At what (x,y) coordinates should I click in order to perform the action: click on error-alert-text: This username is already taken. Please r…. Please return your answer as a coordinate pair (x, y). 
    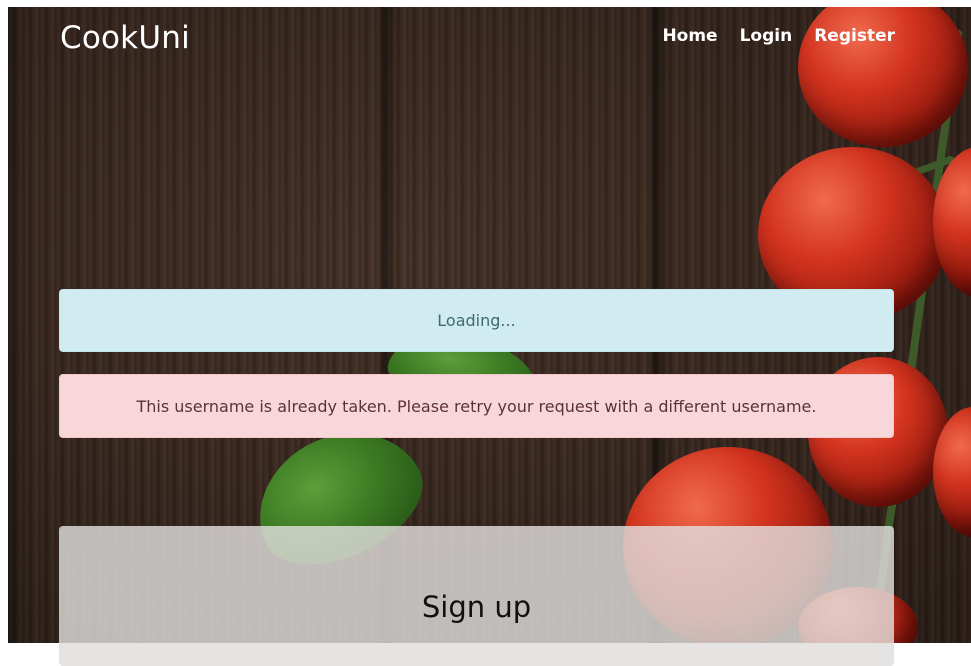
    Looking at the image, I should click on (476, 406).